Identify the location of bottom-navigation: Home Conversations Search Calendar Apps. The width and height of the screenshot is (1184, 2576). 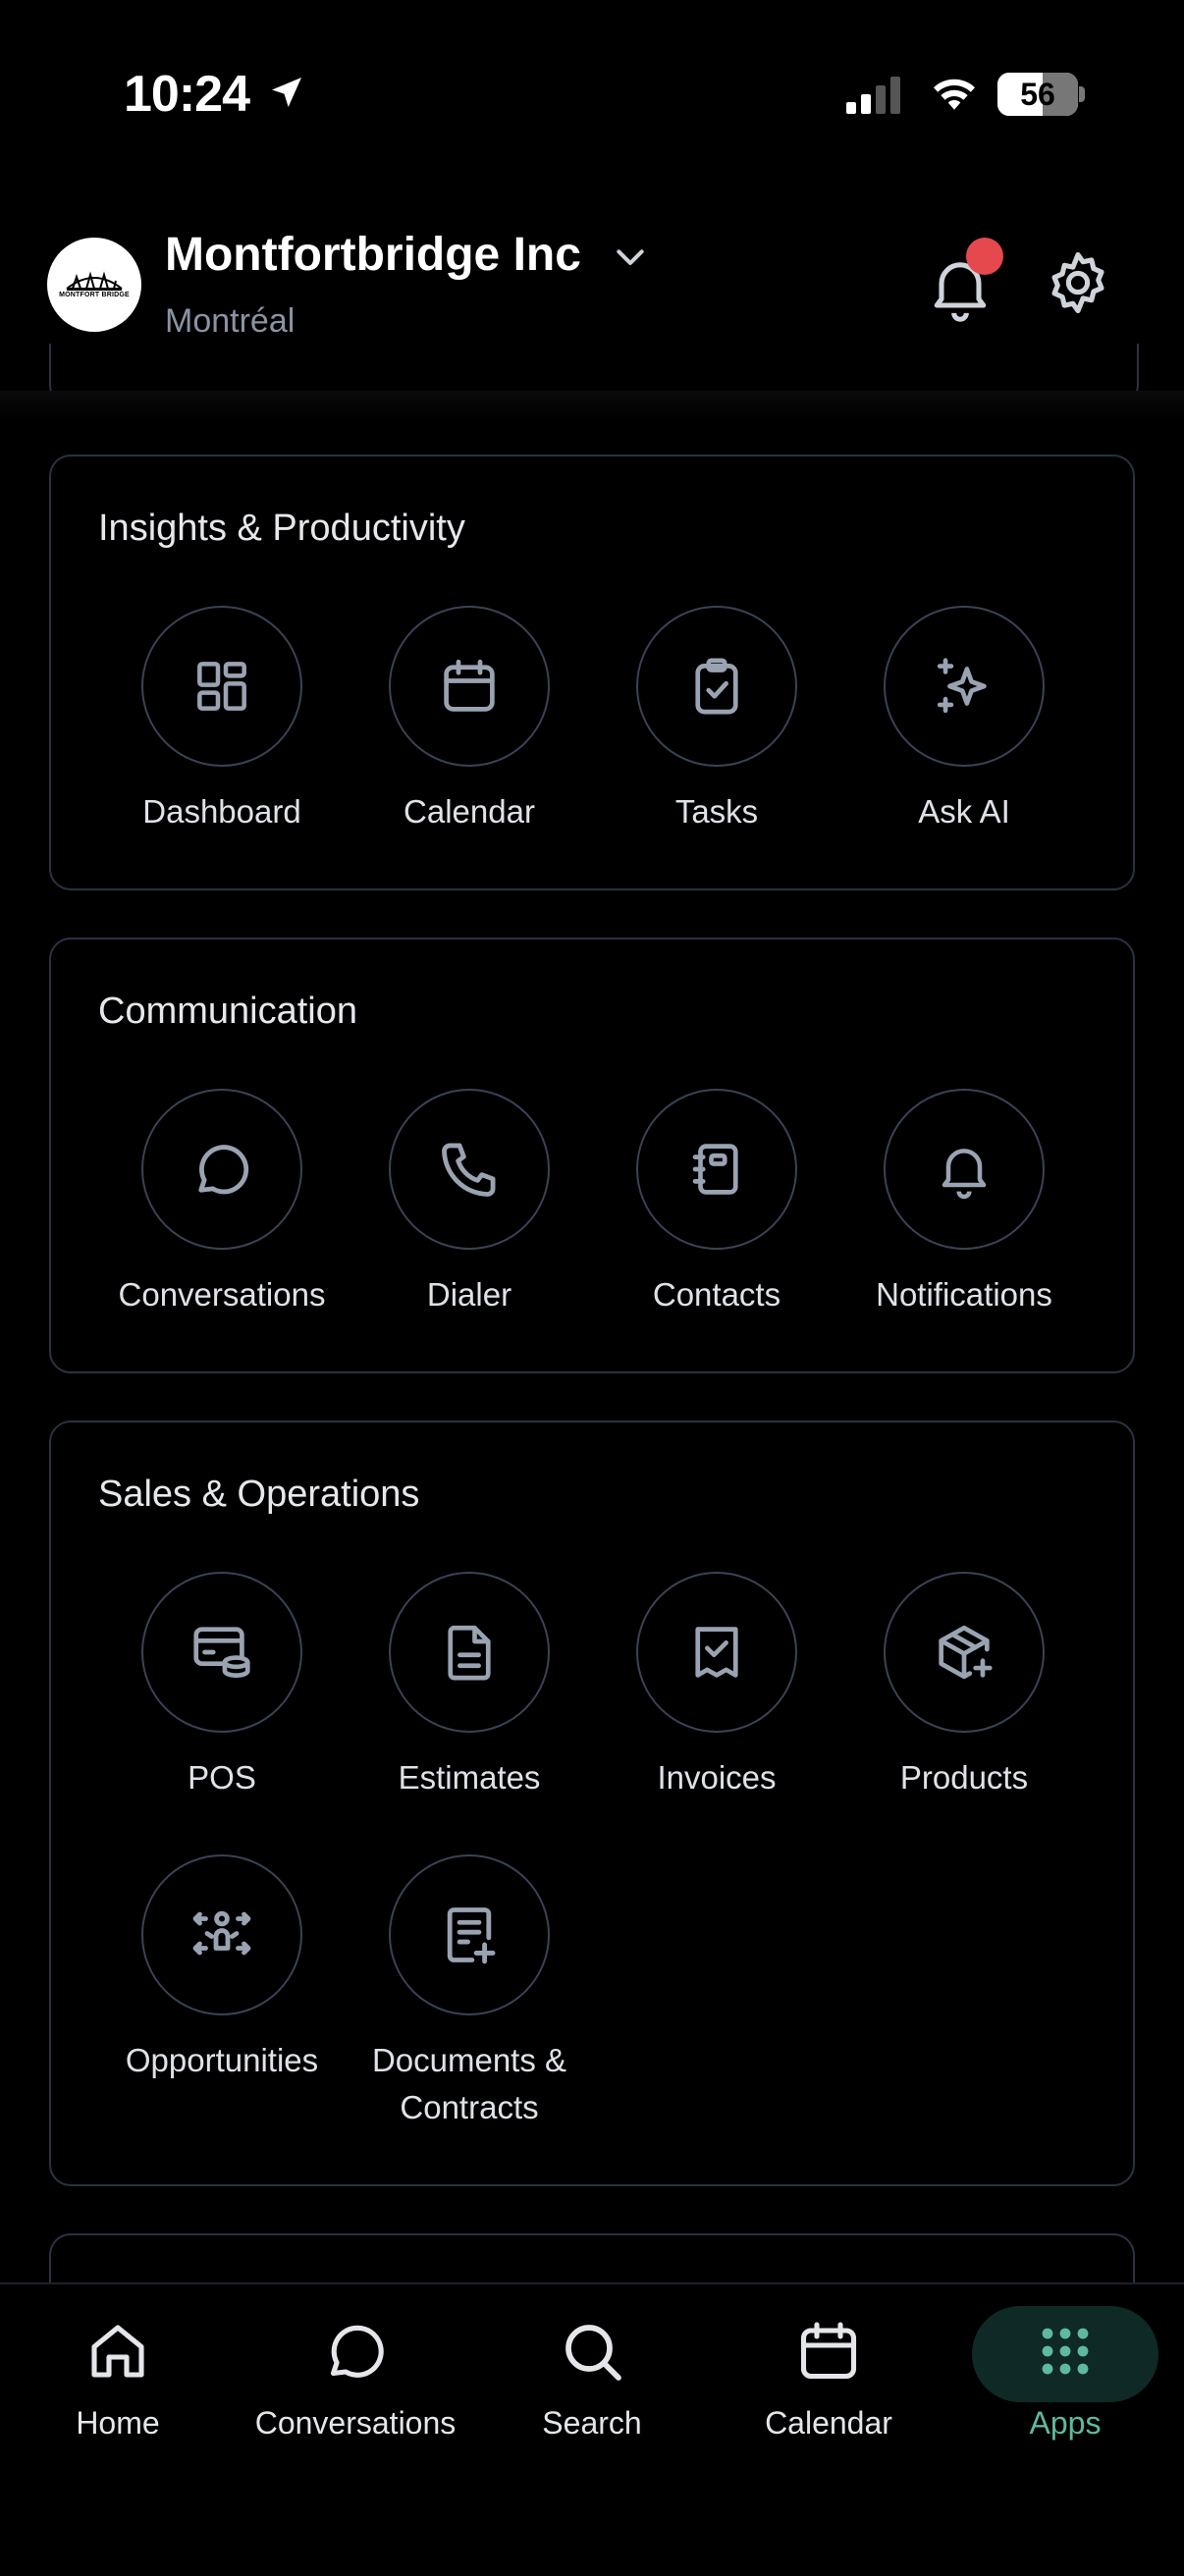
(592, 2429).